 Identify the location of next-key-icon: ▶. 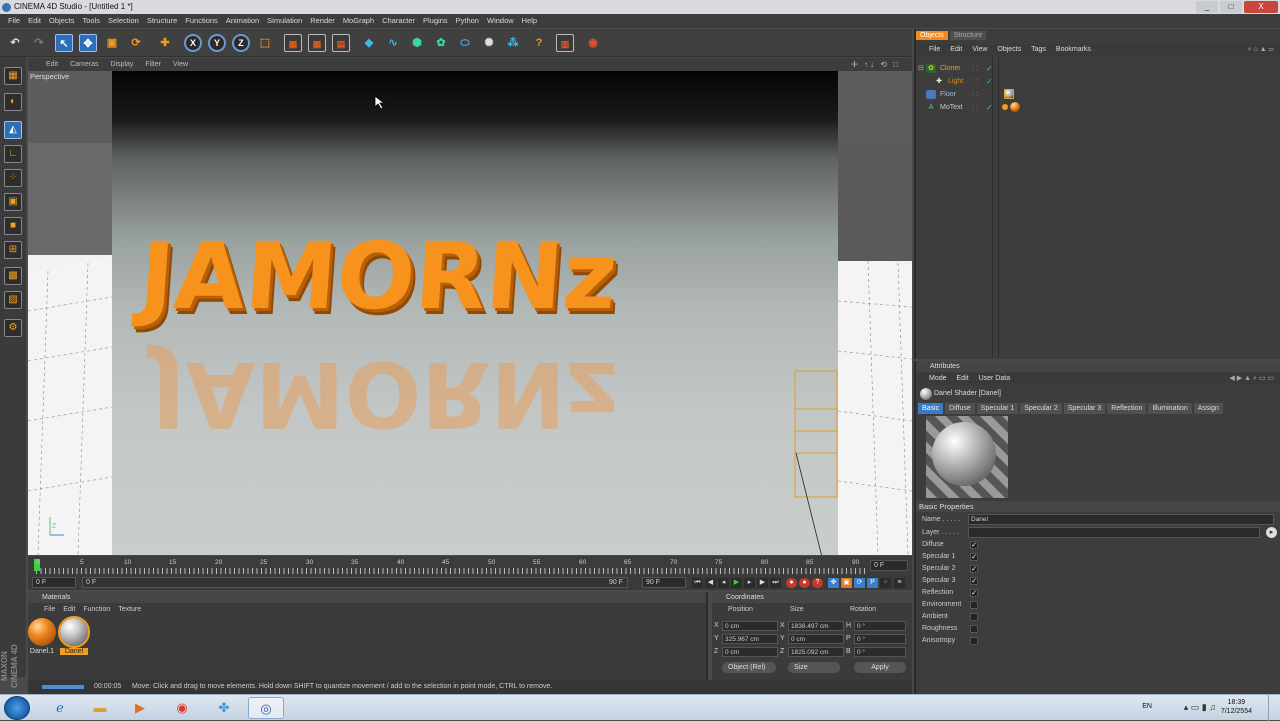
(762, 583).